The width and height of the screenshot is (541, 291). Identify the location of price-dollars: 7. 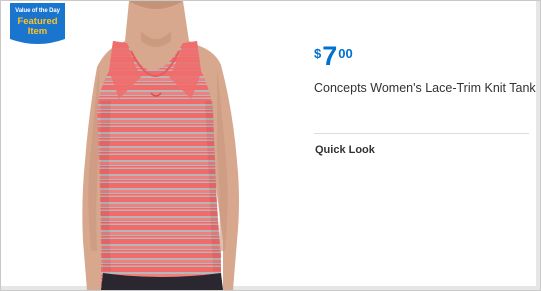
(330, 56).